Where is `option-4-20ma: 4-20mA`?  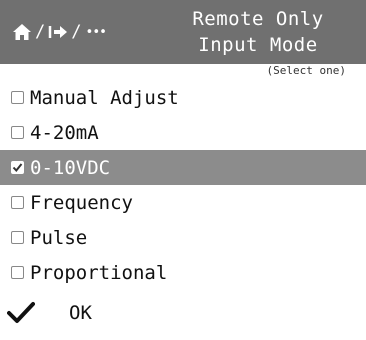
option-4-20ma: 4-20mA is located at coordinates (183, 132).